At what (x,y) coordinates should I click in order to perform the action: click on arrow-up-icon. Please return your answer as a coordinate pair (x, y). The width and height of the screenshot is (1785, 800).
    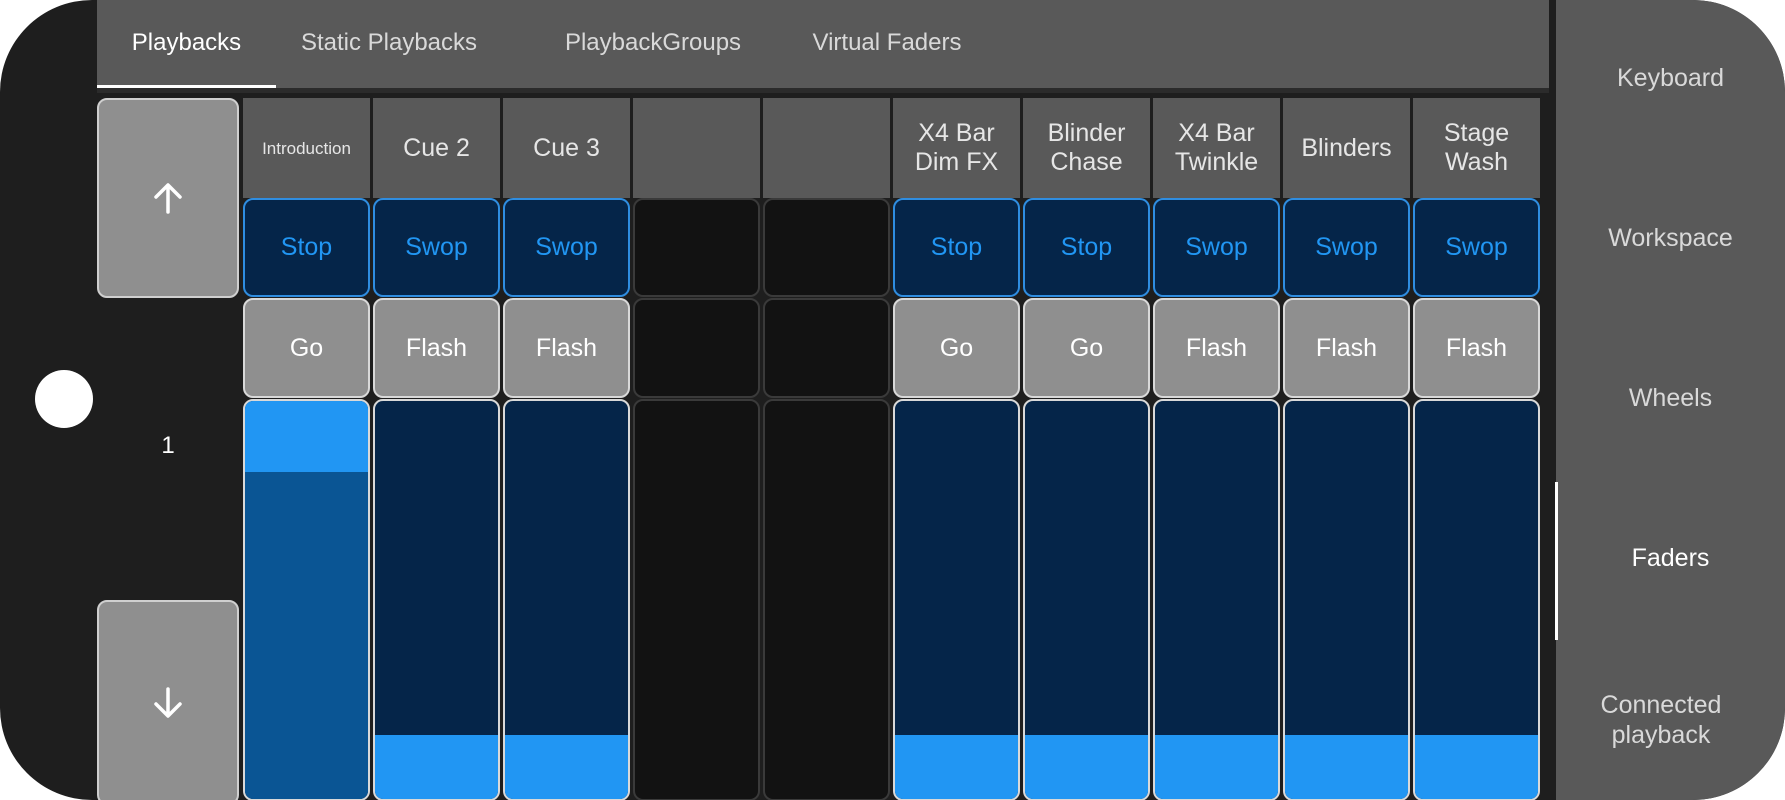
    Looking at the image, I should click on (168, 198).